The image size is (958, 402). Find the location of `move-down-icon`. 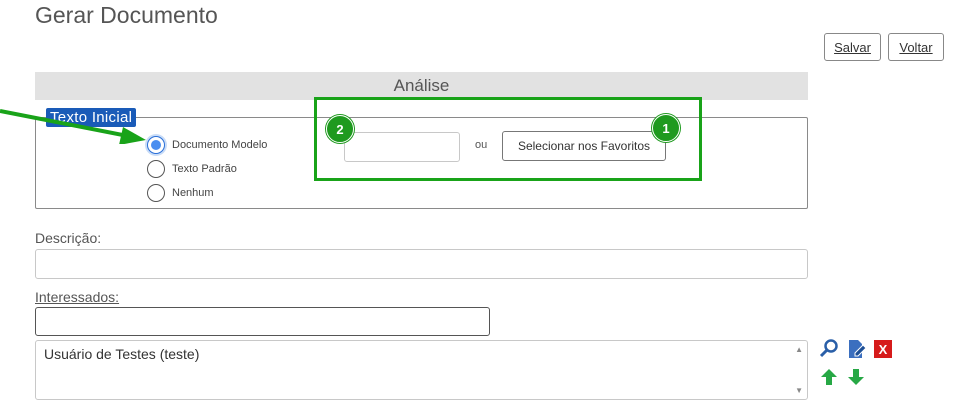

move-down-icon is located at coordinates (856, 377).